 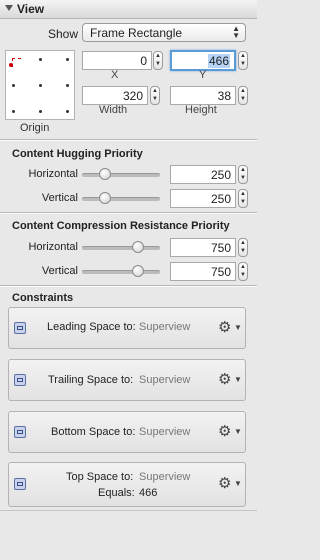 I want to click on select-arrows-icon: ▲ ▼, so click(x=236, y=32).